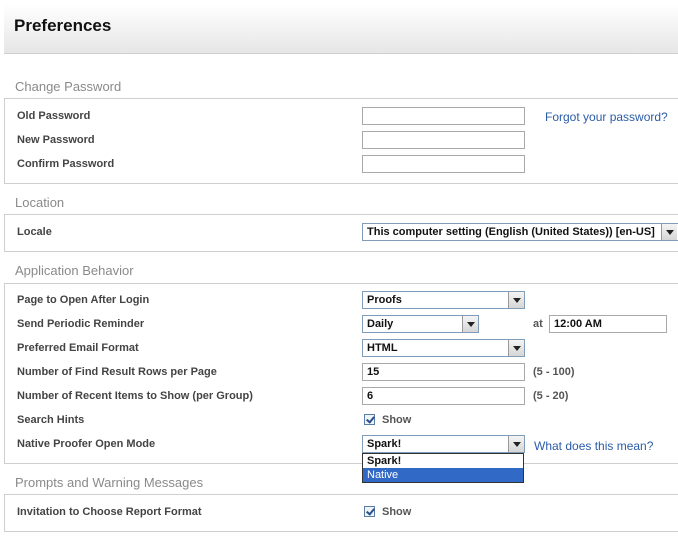 Image resolution: width=678 pixels, height=539 pixels. I want to click on old-password-label: Old Password, so click(54, 116).